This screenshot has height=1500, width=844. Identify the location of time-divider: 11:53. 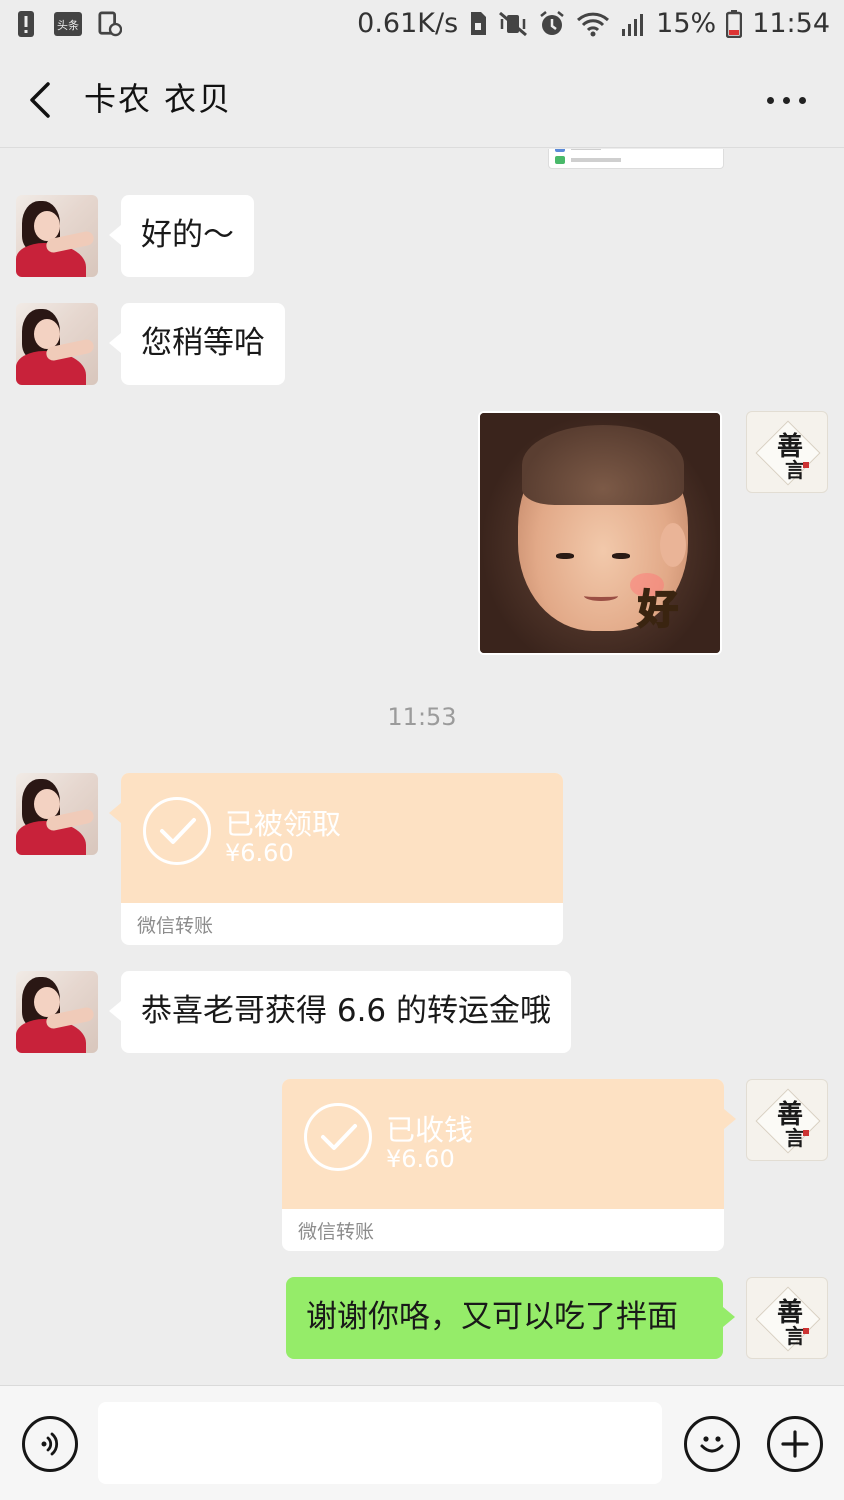
(422, 717).